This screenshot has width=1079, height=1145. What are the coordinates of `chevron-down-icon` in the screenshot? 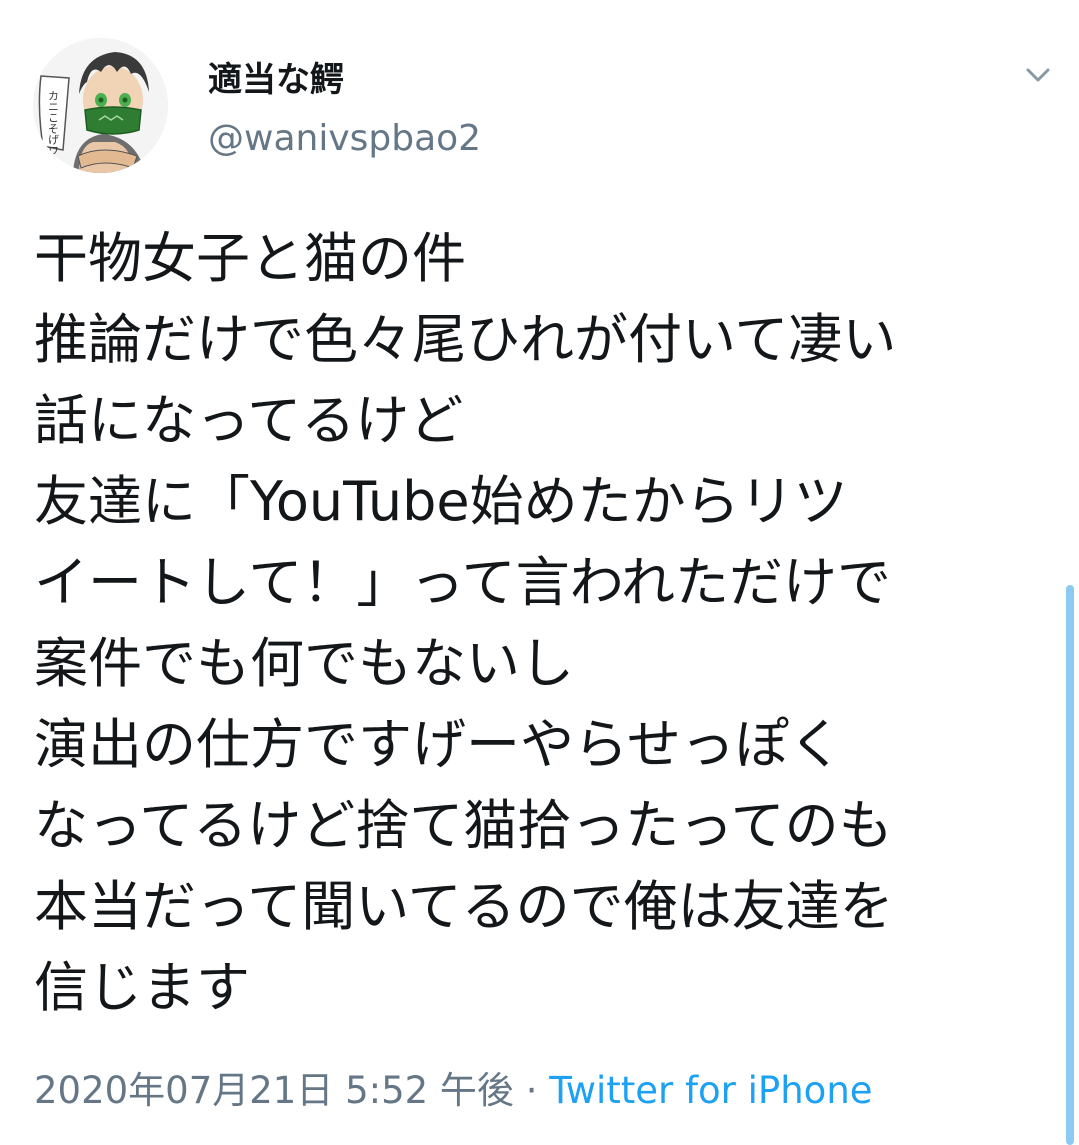 It's located at (1038, 75).